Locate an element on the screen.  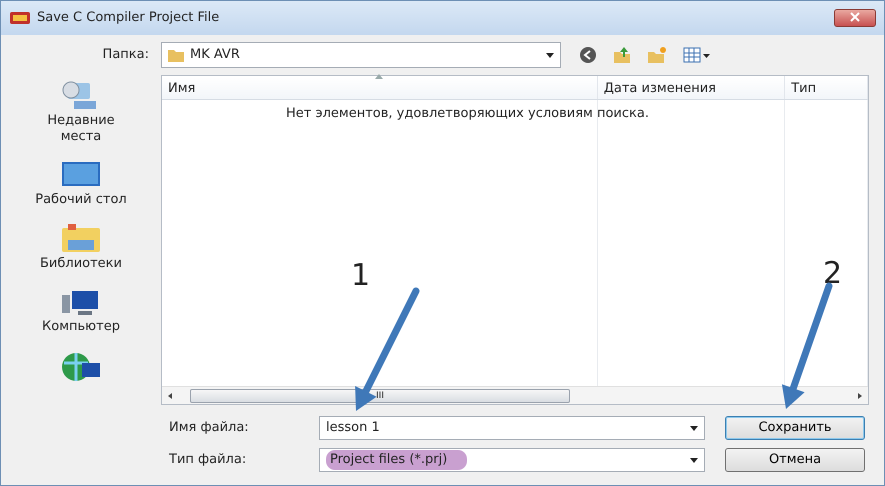
app-logo-icon is located at coordinates (20, 18).